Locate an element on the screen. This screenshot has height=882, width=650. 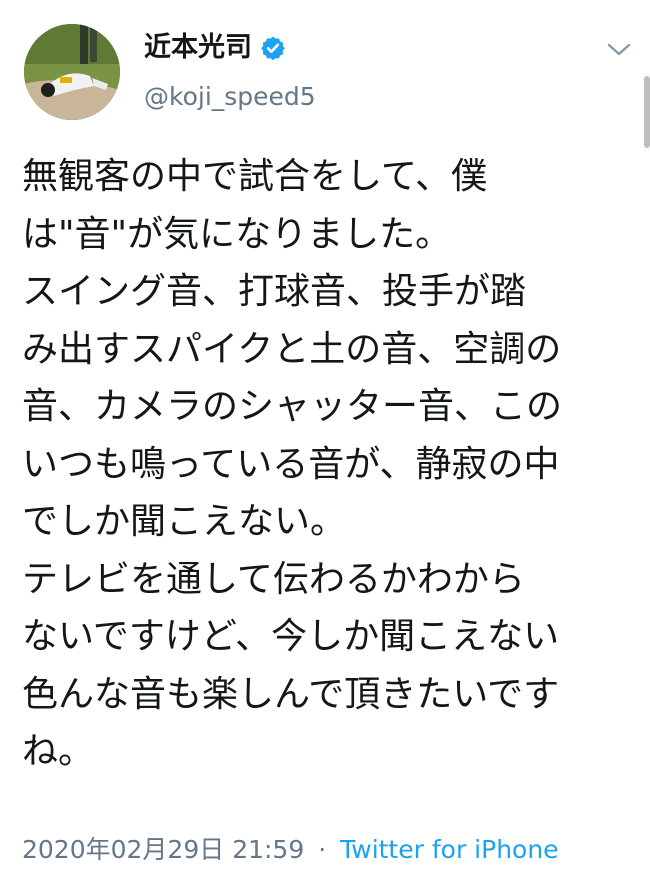
tweet-line: 色んな音も楽しんで頂きたいです is located at coordinates (291, 694).